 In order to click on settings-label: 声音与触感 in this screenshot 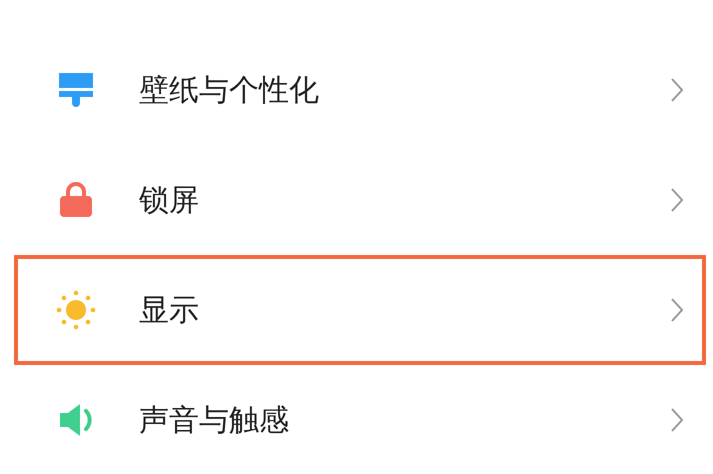, I will do `click(214, 421)`.